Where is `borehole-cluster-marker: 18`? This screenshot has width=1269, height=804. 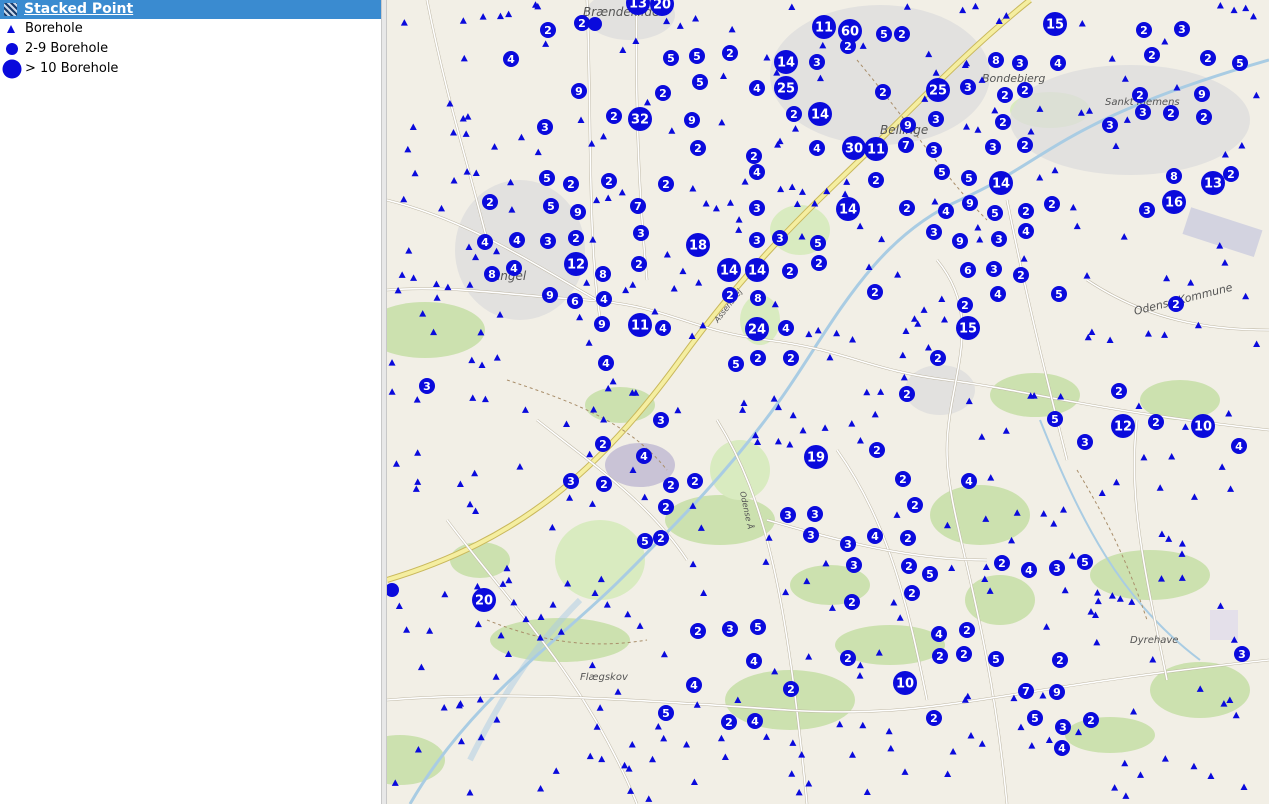
borehole-cluster-marker: 18 is located at coordinates (698, 245).